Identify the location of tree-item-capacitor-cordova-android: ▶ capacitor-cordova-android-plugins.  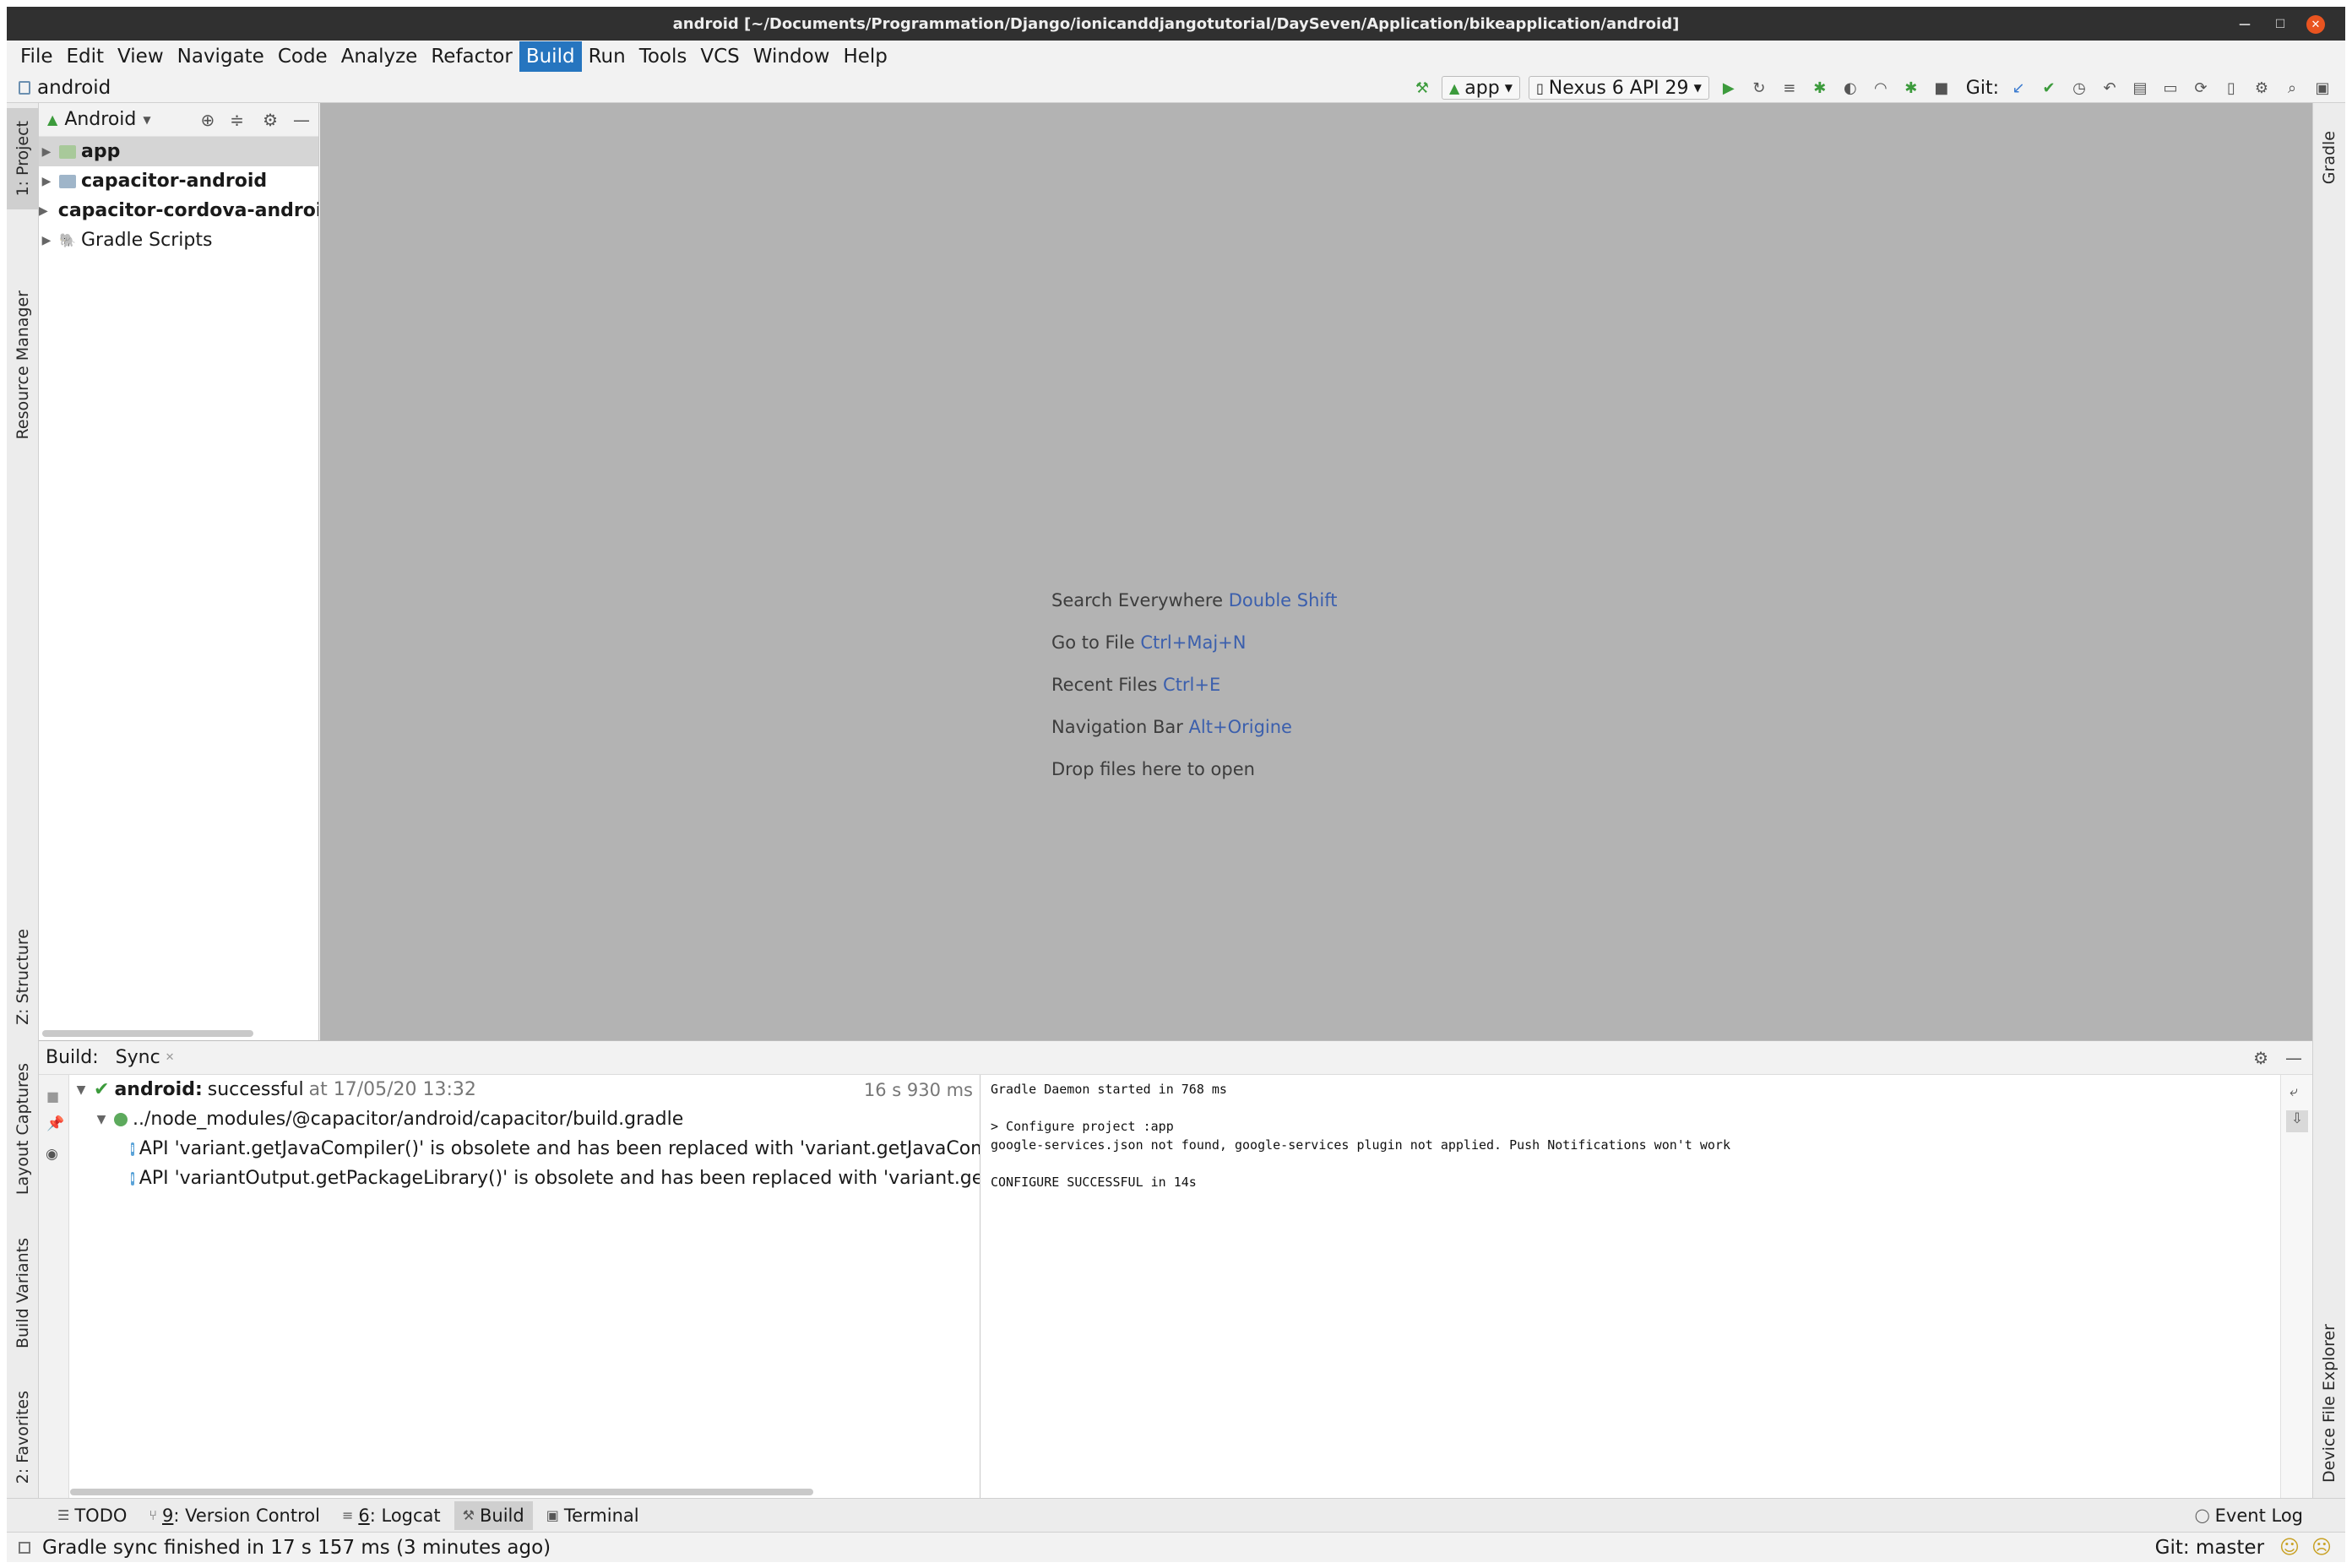
(179, 210).